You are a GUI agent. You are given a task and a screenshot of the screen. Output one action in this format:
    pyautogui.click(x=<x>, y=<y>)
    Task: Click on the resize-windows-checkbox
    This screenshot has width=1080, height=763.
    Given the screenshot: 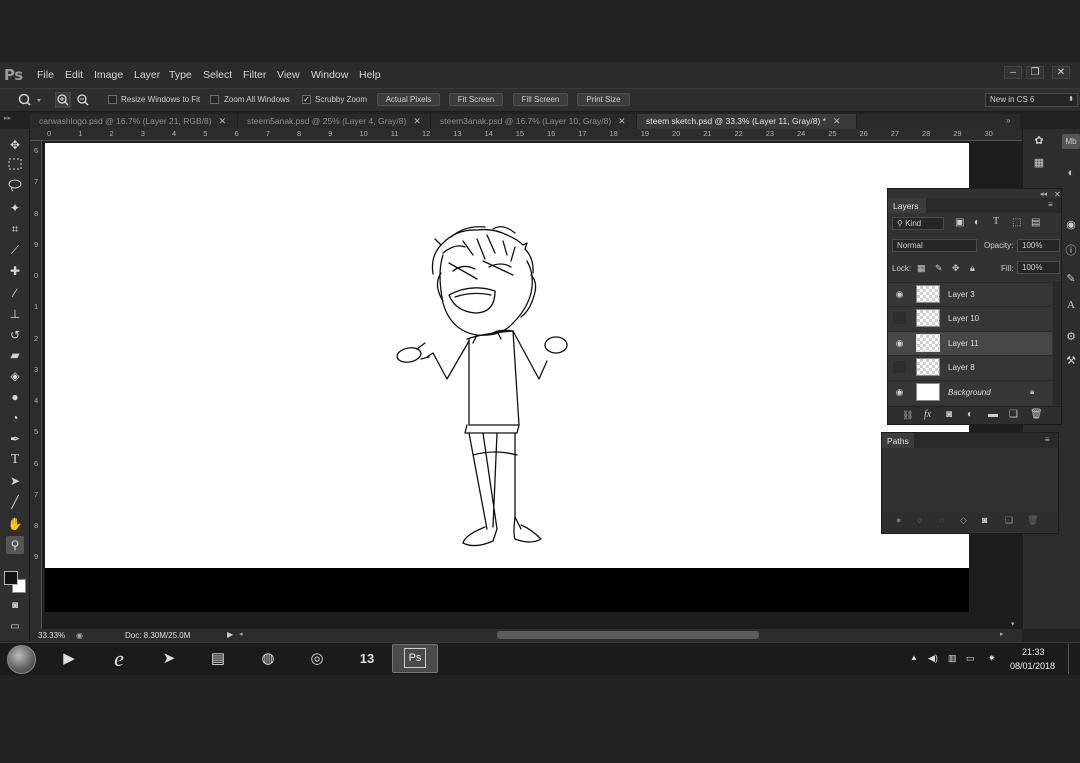 What is the action you would take?
    pyautogui.click(x=112, y=99)
    